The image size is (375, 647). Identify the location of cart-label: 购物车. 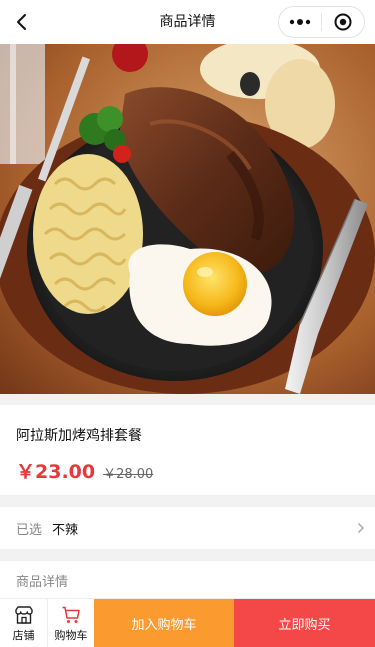
(71, 635).